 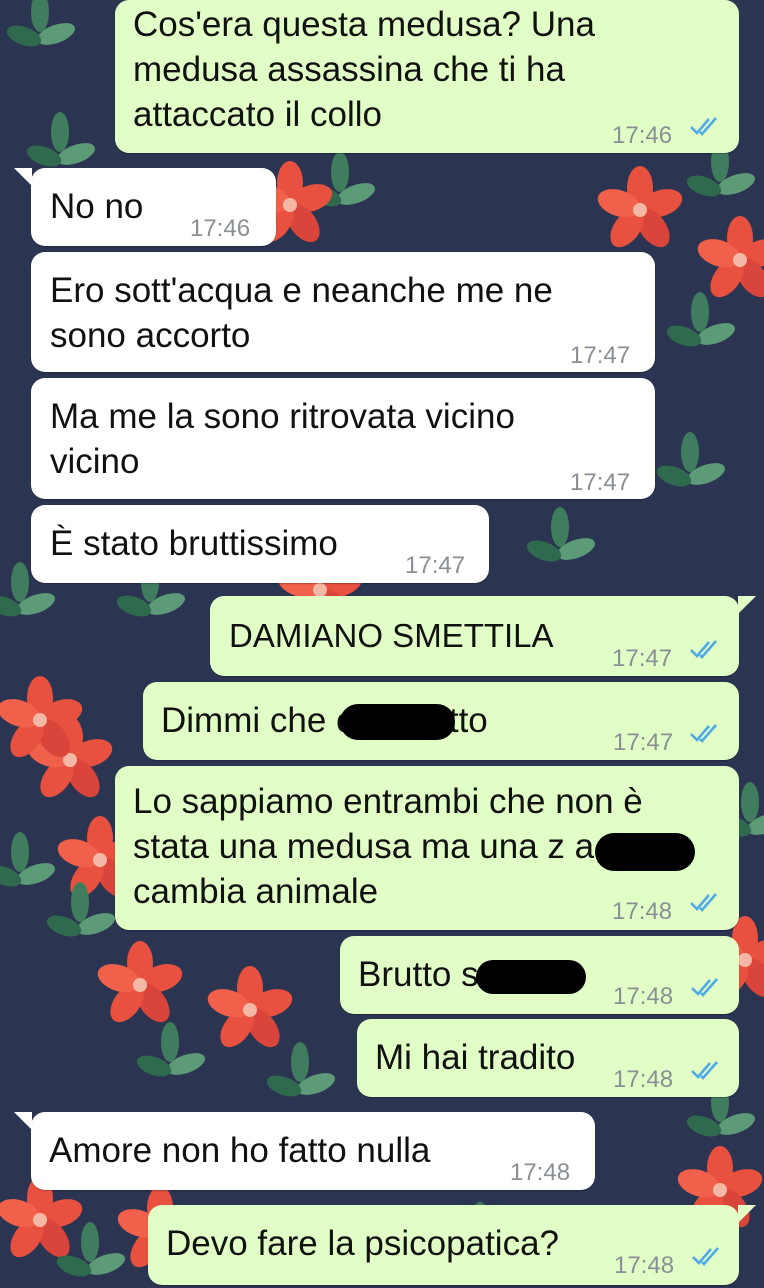 What do you see at coordinates (362, 1243) in the screenshot?
I see `message-text: Devo fare la psicopatica?` at bounding box center [362, 1243].